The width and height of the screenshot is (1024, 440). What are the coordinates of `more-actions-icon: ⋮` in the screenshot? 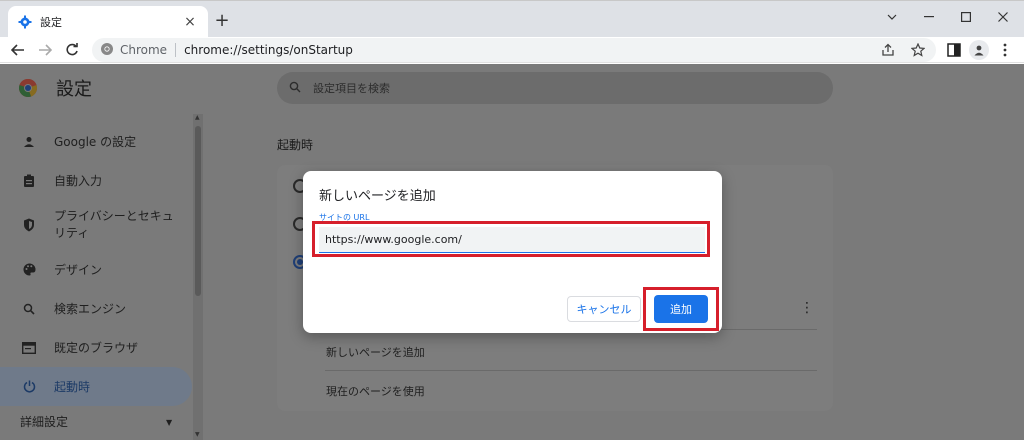 It's located at (807, 308).